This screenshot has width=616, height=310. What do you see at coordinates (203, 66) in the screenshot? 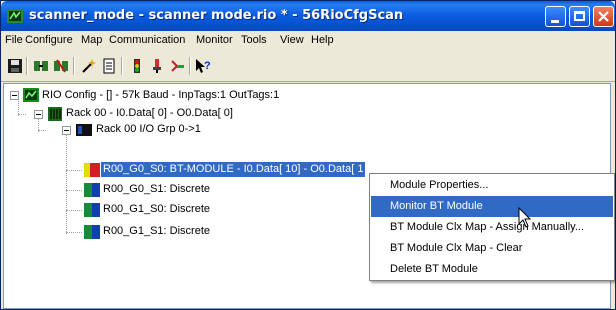
I see `help-icon: ?` at bounding box center [203, 66].